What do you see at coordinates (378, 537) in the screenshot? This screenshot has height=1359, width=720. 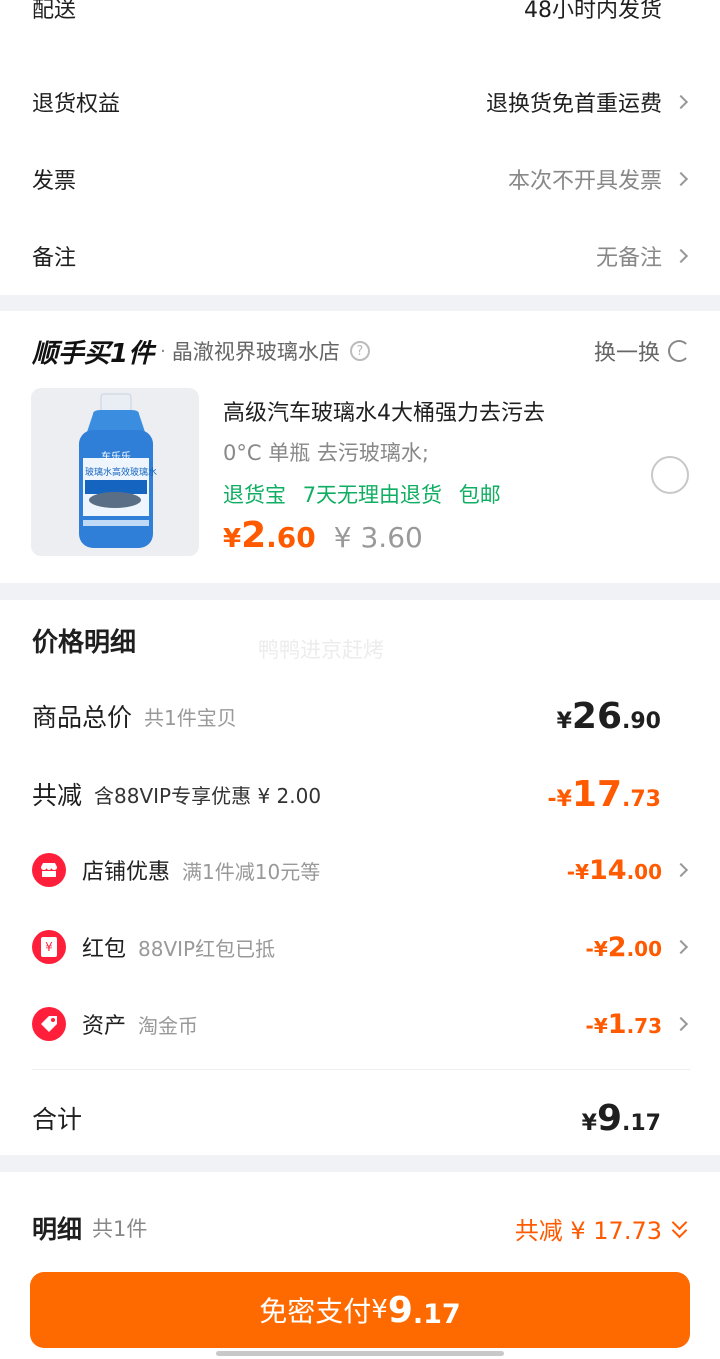 I see `original-price: ¥ 3.60` at bounding box center [378, 537].